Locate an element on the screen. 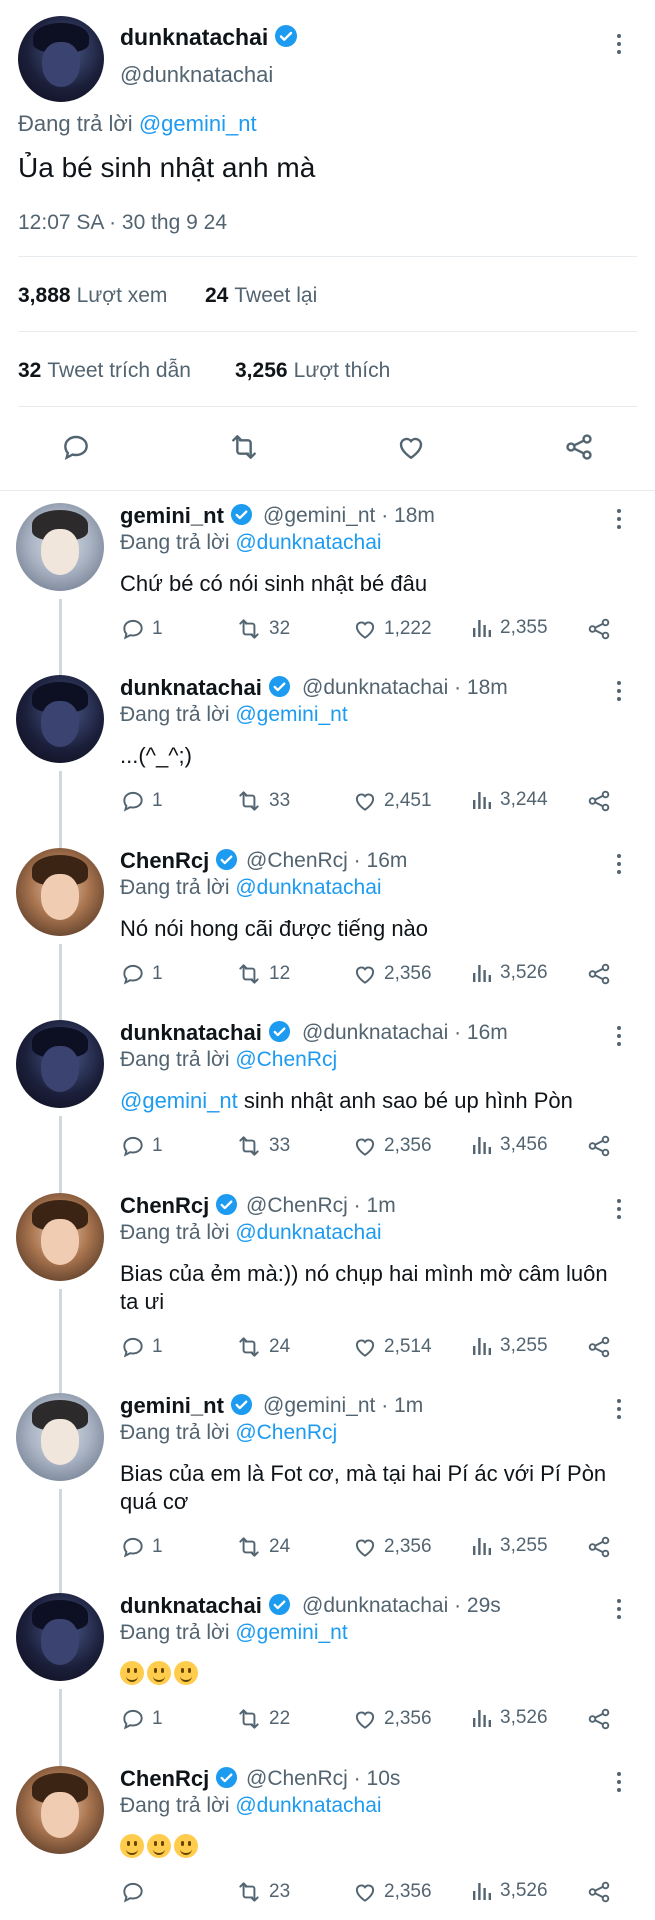 This screenshot has width=655, height=1920. author-handle: @gemini_nt · 1m is located at coordinates (343, 1406).